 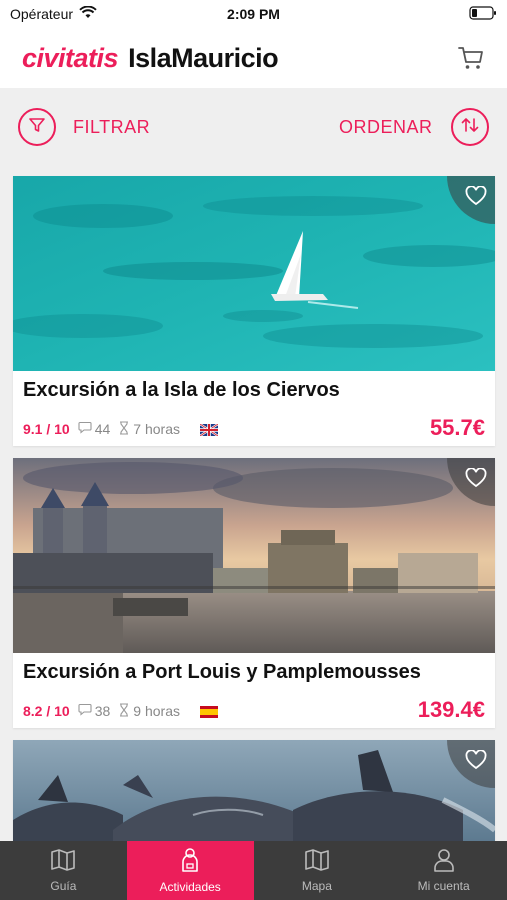 I want to click on activity-card, so click(x=254, y=790).